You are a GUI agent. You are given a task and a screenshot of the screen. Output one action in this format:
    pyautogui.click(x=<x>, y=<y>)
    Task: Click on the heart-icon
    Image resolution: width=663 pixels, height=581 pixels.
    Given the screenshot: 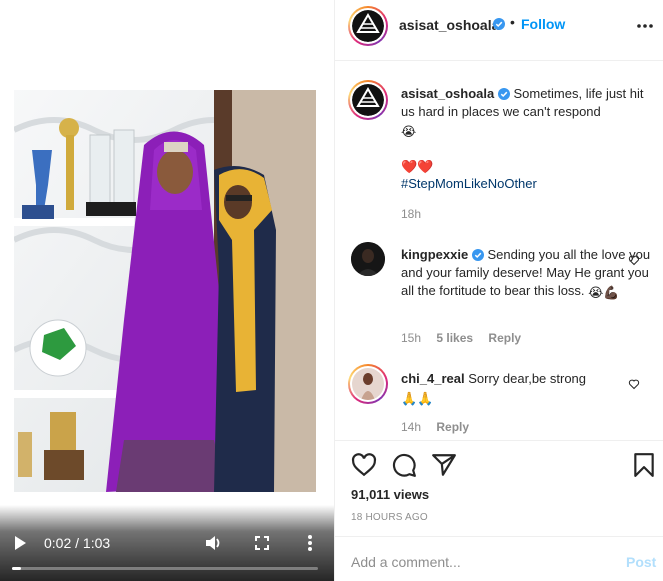 What is the action you would take?
    pyautogui.click(x=364, y=465)
    